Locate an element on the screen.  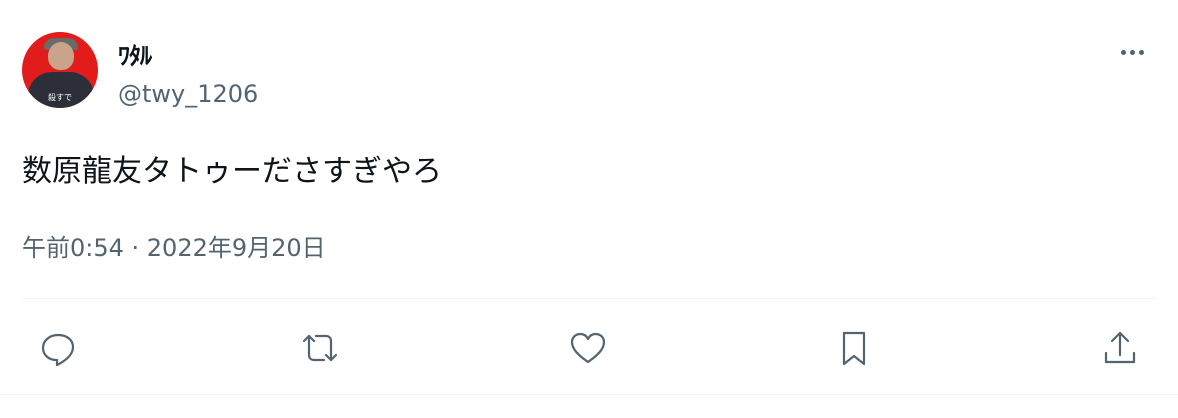
avatar: 殺すで is located at coordinates (60, 70).